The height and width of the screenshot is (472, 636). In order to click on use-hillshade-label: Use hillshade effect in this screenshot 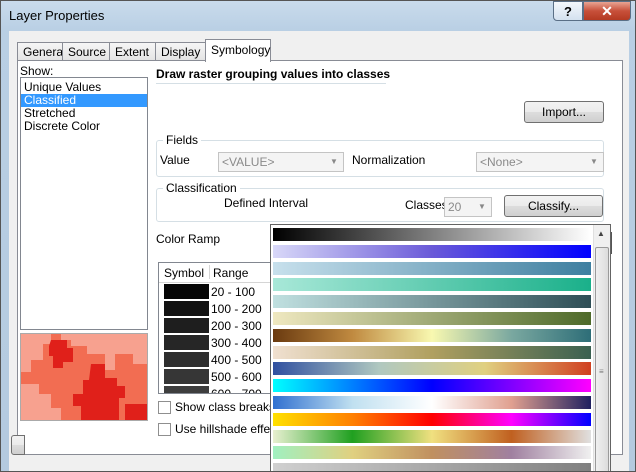, I will do `click(227, 429)`.